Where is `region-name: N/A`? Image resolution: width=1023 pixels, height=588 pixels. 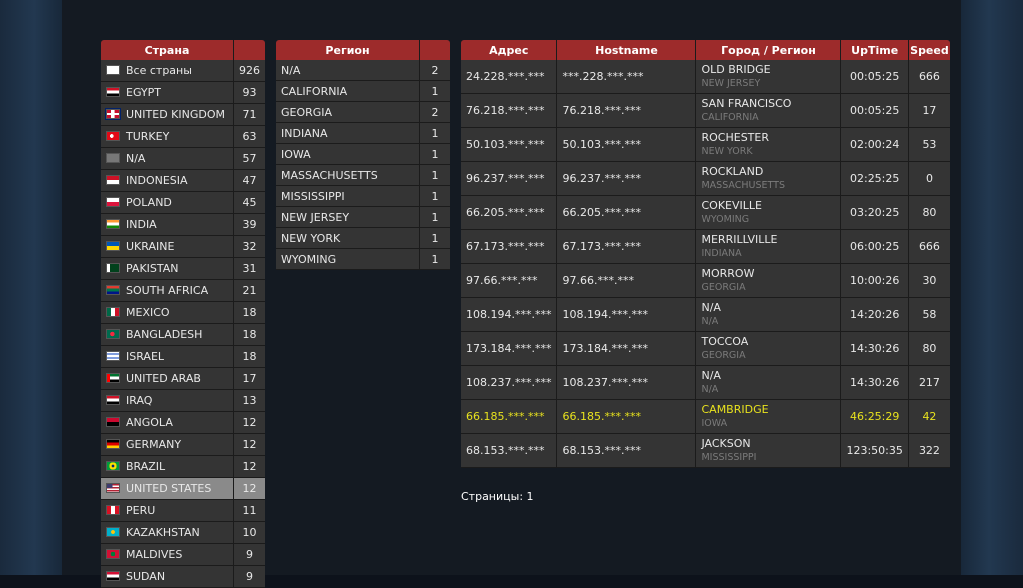 region-name: N/A is located at coordinates (348, 70).